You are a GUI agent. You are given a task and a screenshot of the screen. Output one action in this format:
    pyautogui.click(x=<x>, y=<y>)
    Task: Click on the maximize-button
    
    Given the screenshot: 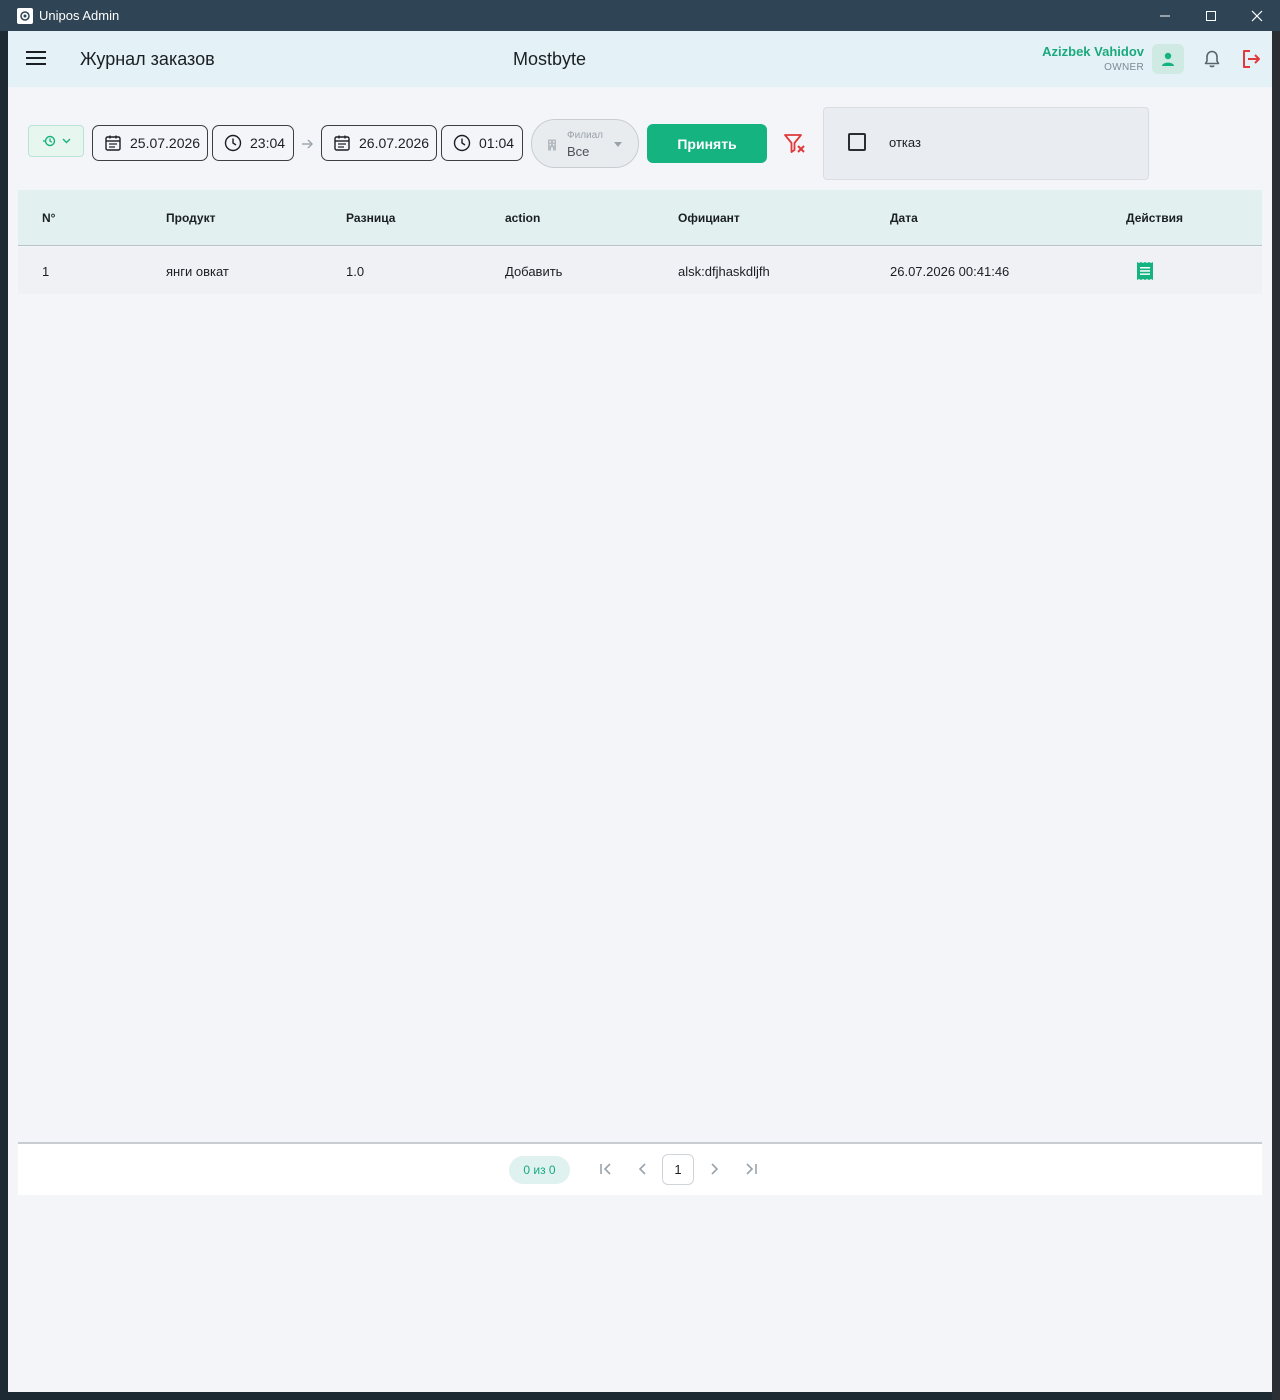 What is the action you would take?
    pyautogui.click(x=1211, y=15)
    